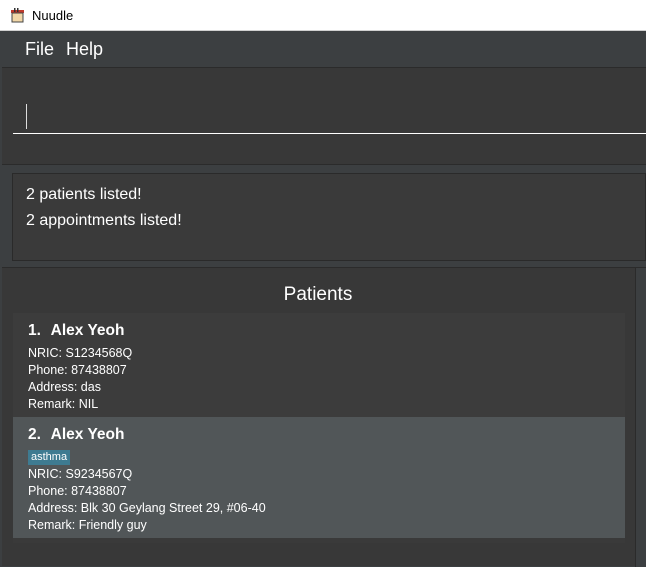  I want to click on window-title: Nuudle, so click(53, 15).